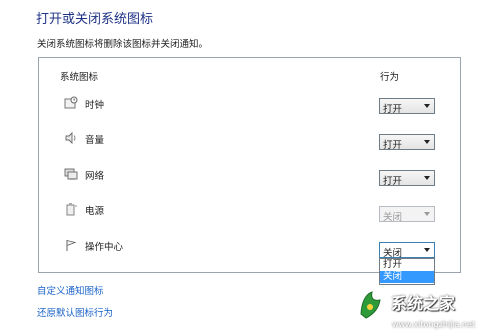 The height and width of the screenshot is (335, 500). I want to click on clock-icon, so click(71, 102).